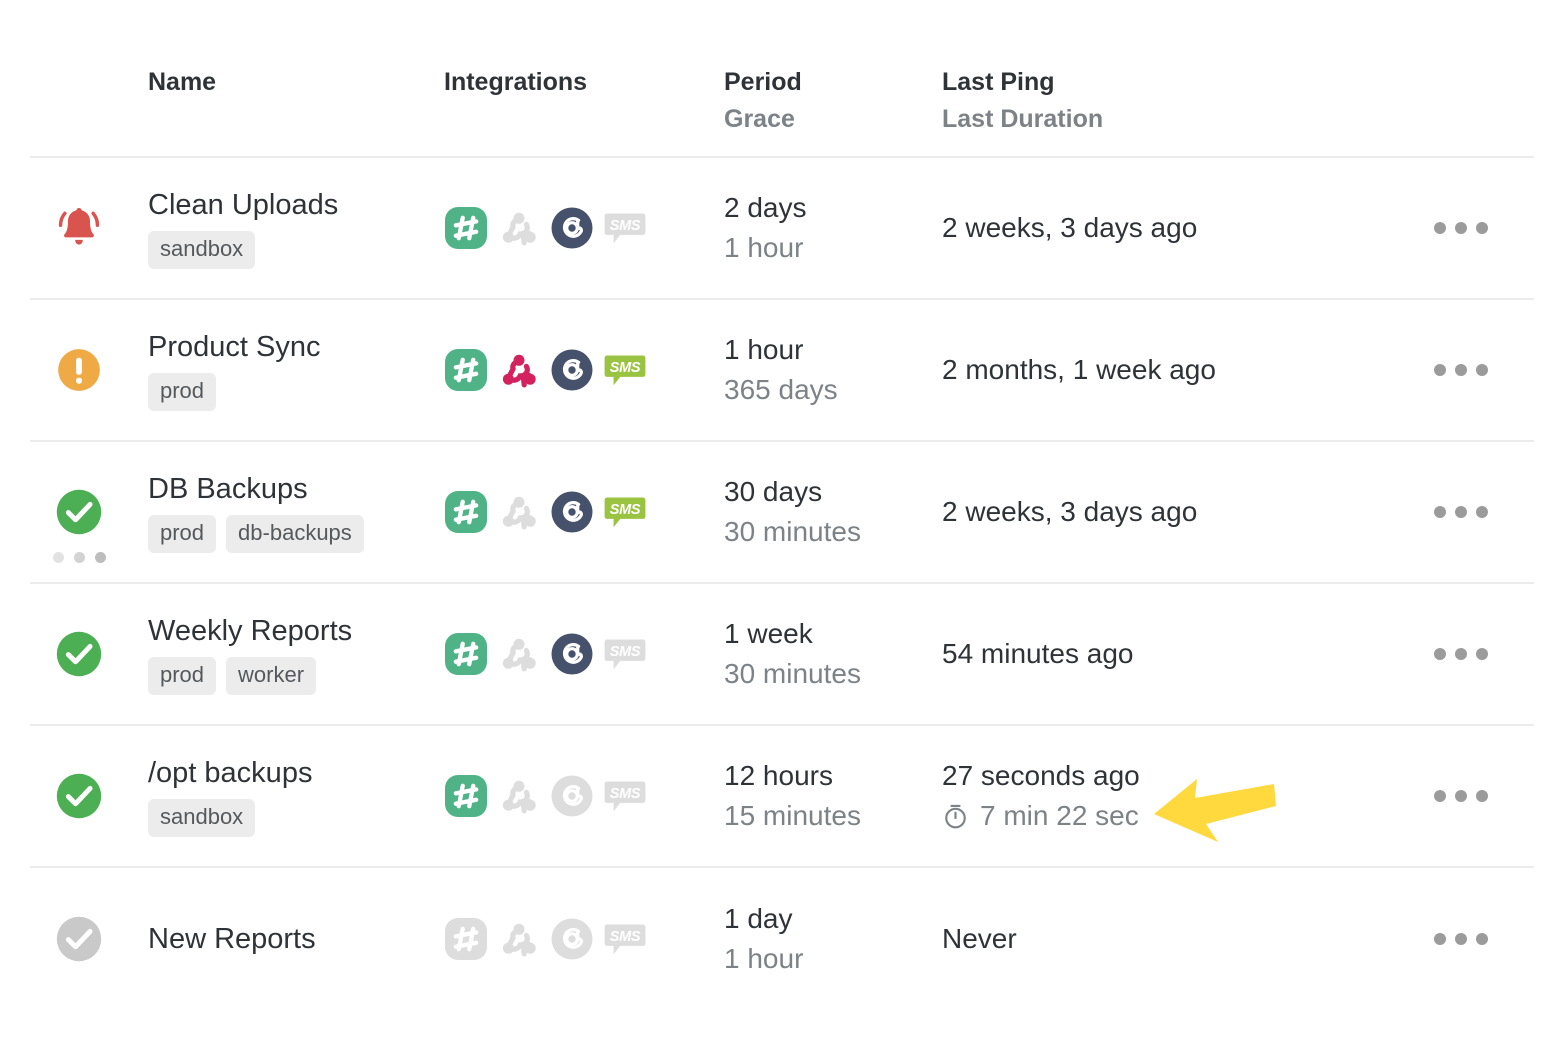 The width and height of the screenshot is (1564, 1044). I want to click on tag-list: prod db-backups, so click(296, 533).